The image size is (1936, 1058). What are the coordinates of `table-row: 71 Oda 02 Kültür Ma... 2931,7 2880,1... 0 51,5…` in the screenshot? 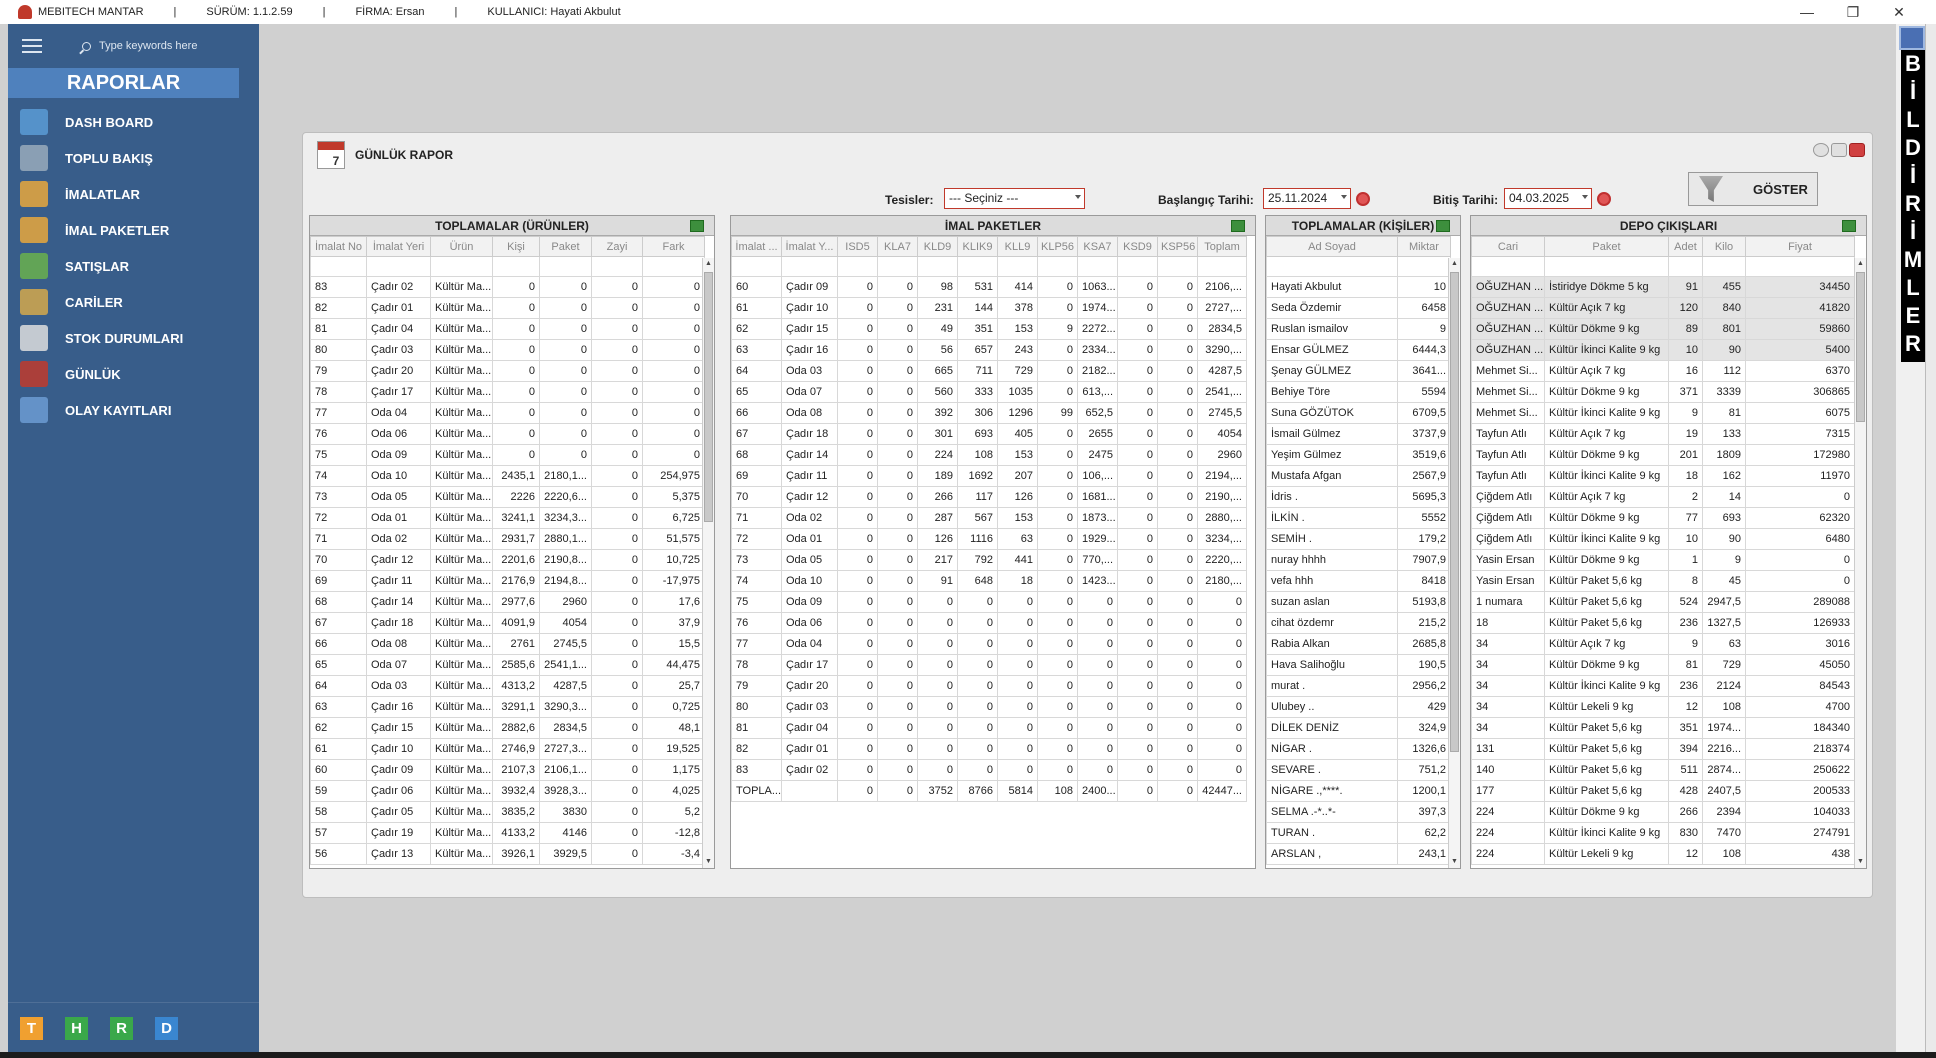 It's located at (507, 539).